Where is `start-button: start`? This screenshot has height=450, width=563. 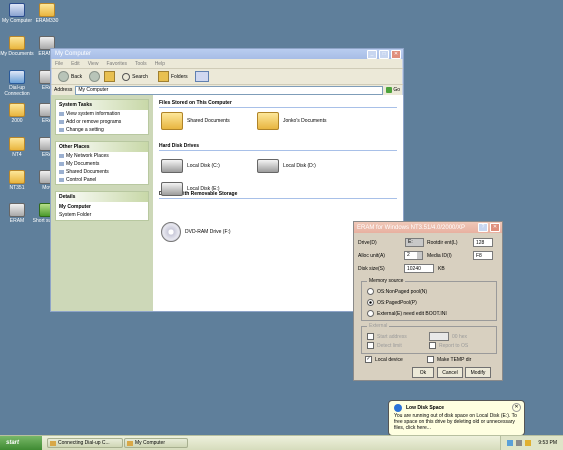
start-button: start is located at coordinates (21, 443).